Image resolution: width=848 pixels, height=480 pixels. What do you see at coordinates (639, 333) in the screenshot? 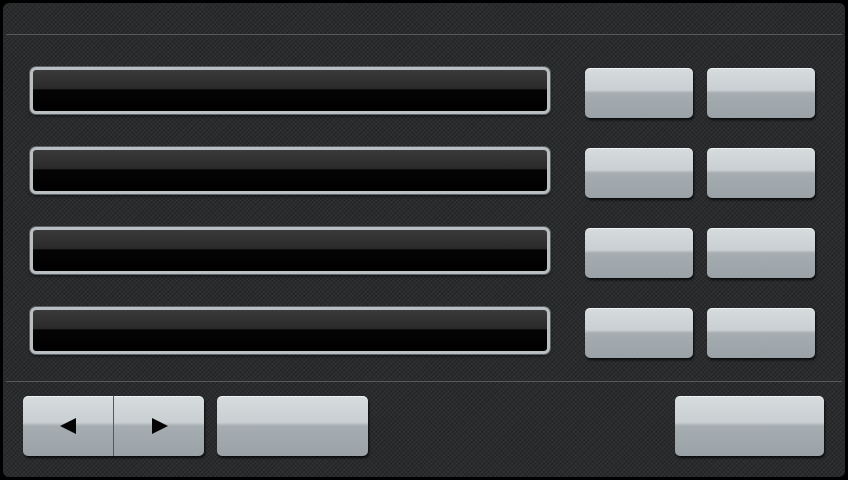
I see `row-4-button-a` at bounding box center [639, 333].